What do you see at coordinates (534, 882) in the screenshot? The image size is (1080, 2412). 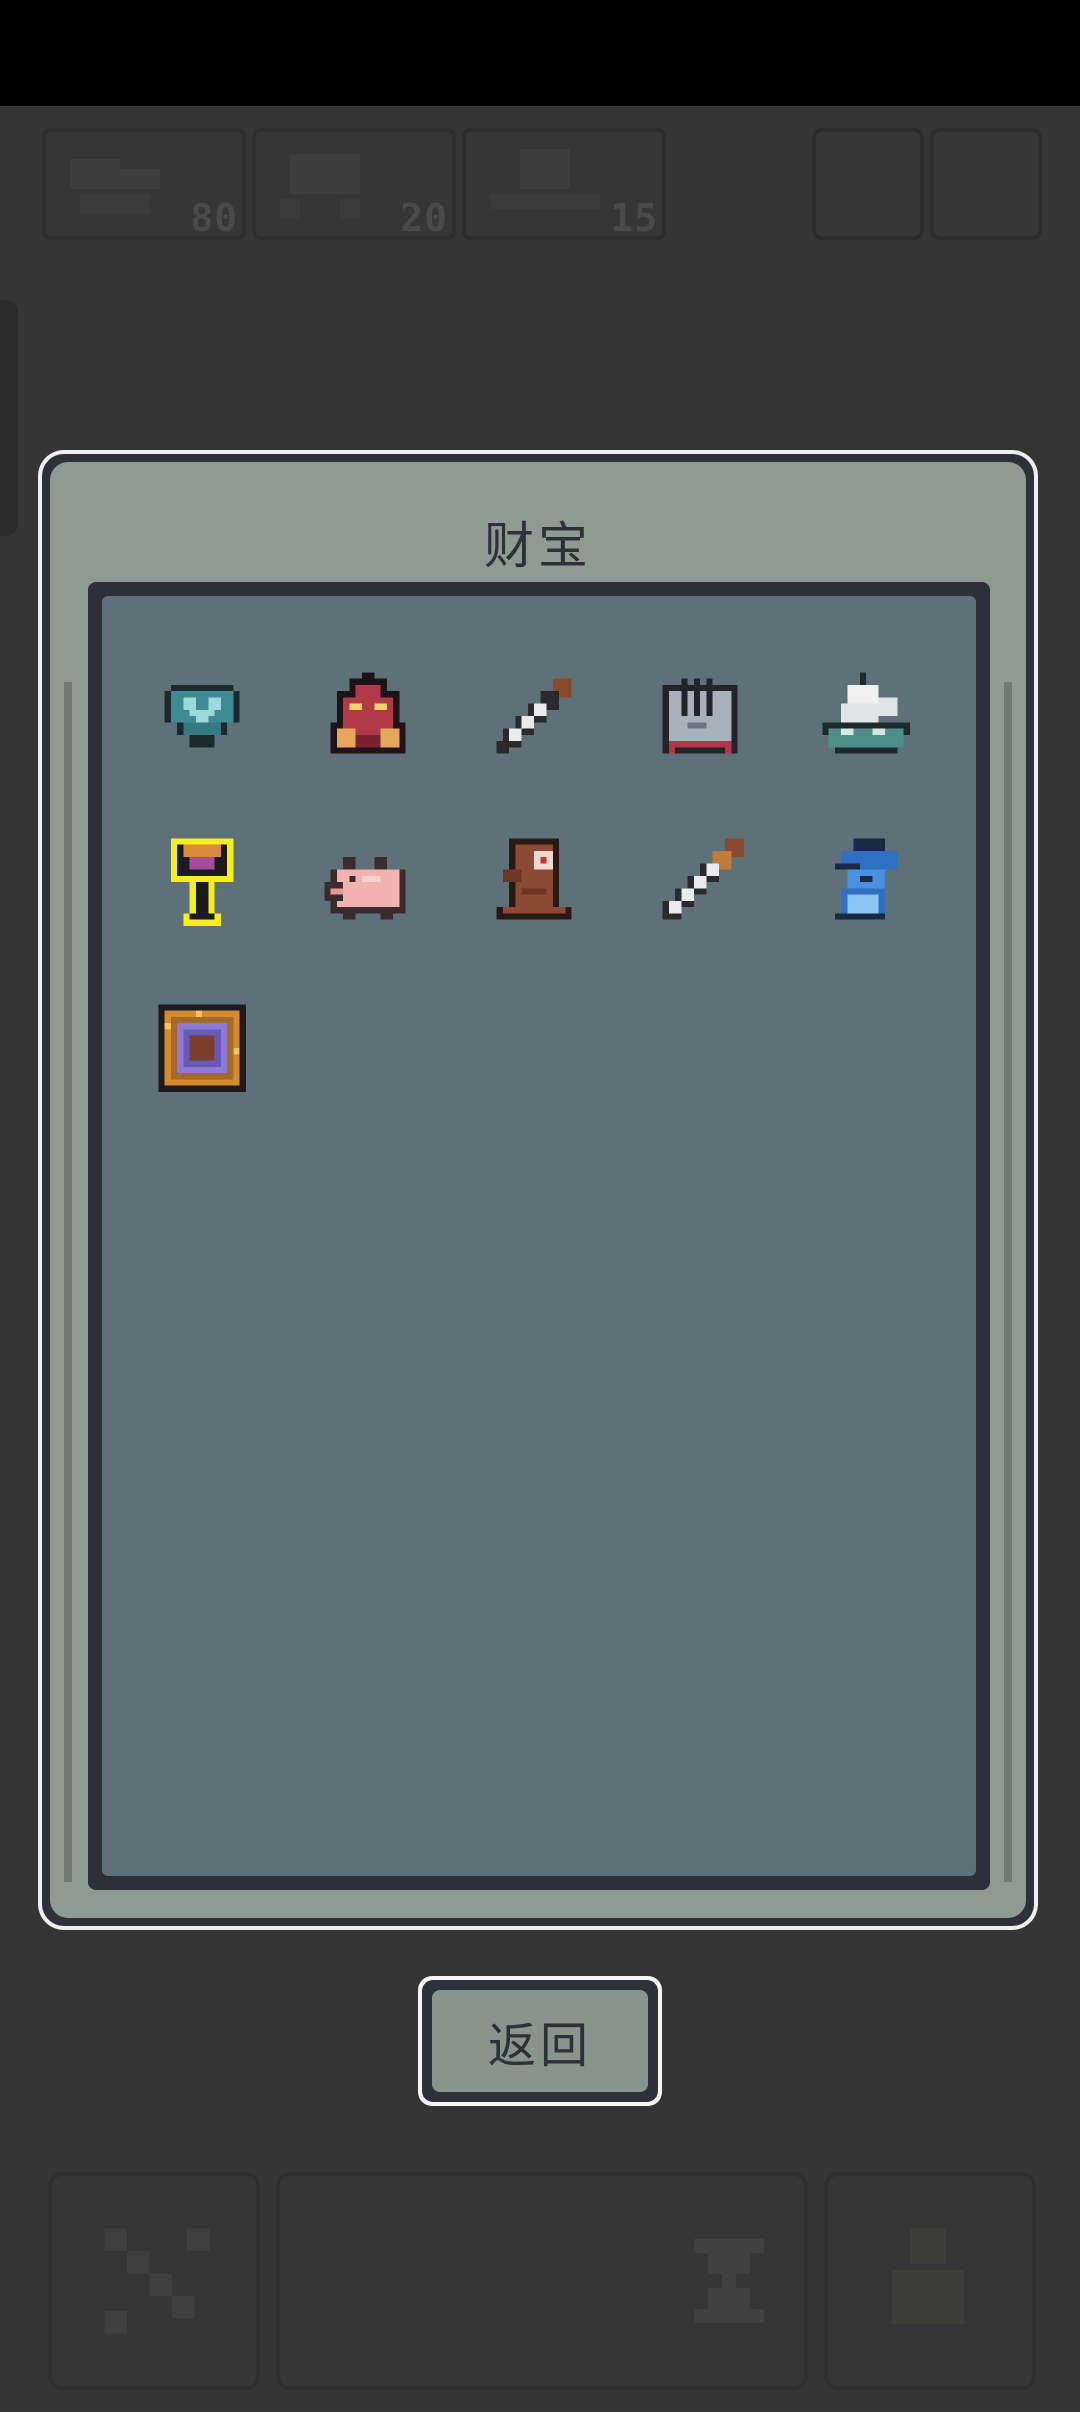 I see `brown-totem-icon` at bounding box center [534, 882].